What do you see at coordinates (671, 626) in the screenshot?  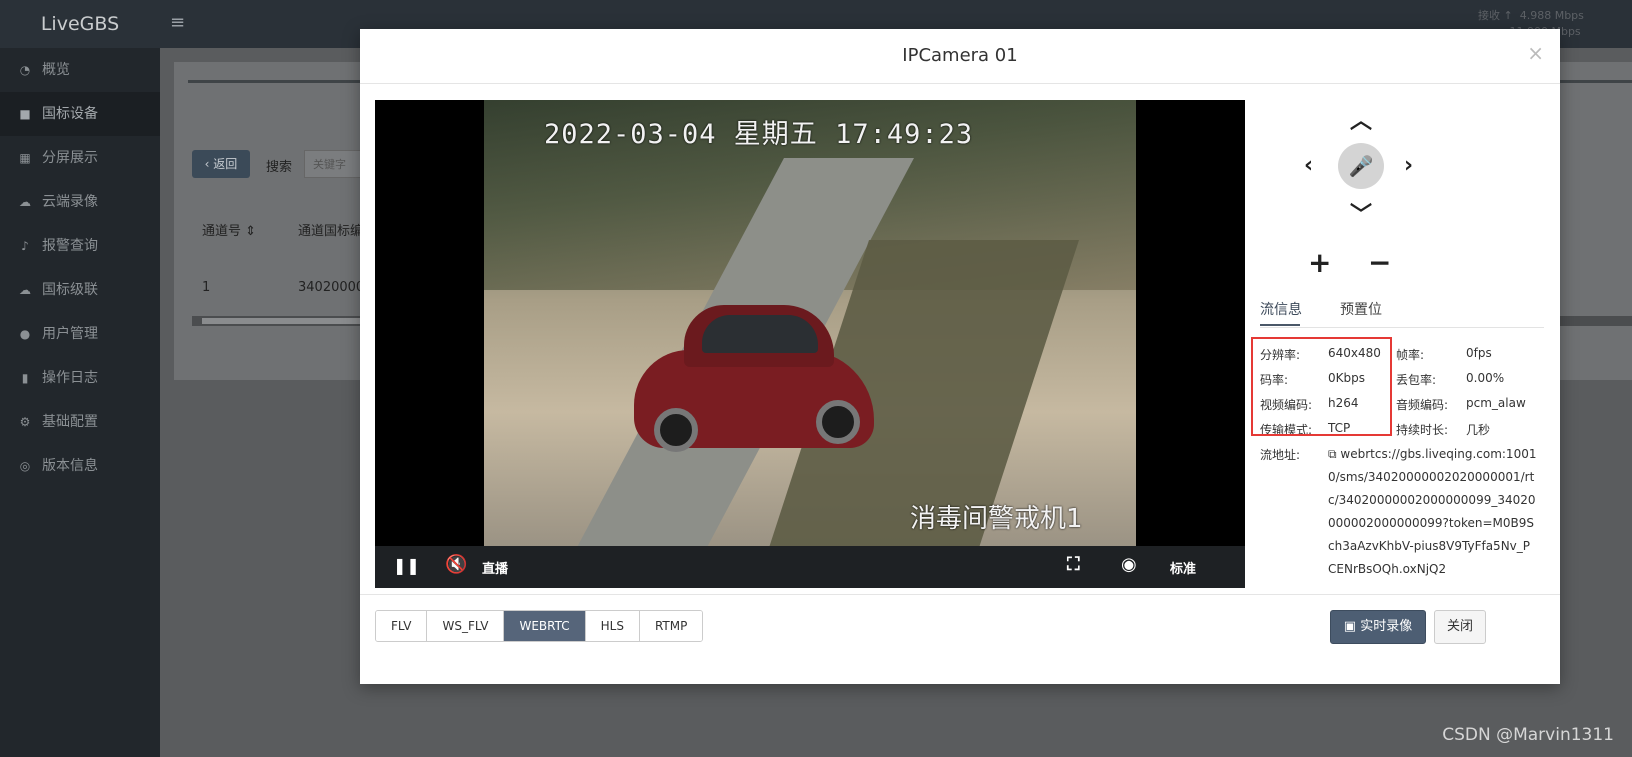 I see `protocol-rtmp-button: RTMP` at bounding box center [671, 626].